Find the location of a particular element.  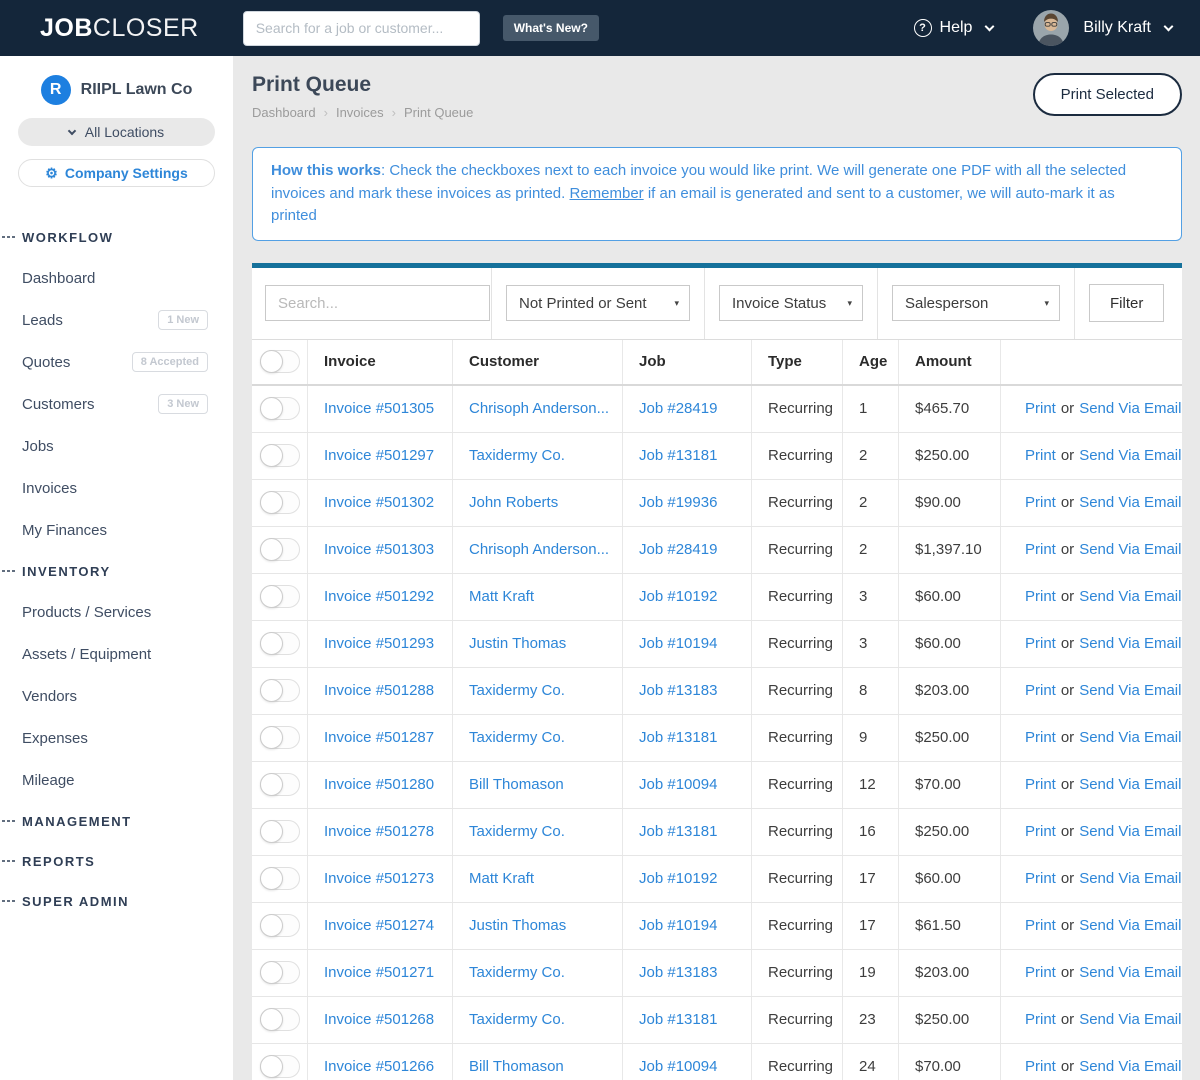

breadcrumb-dashboard: Dashboard is located at coordinates (284, 112).